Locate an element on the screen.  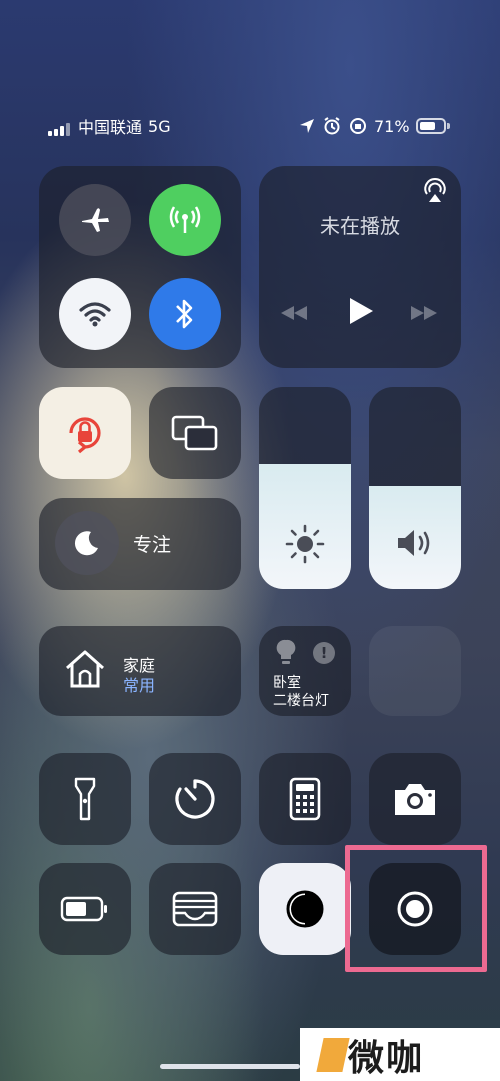
alarm-icon is located at coordinates (332, 126).